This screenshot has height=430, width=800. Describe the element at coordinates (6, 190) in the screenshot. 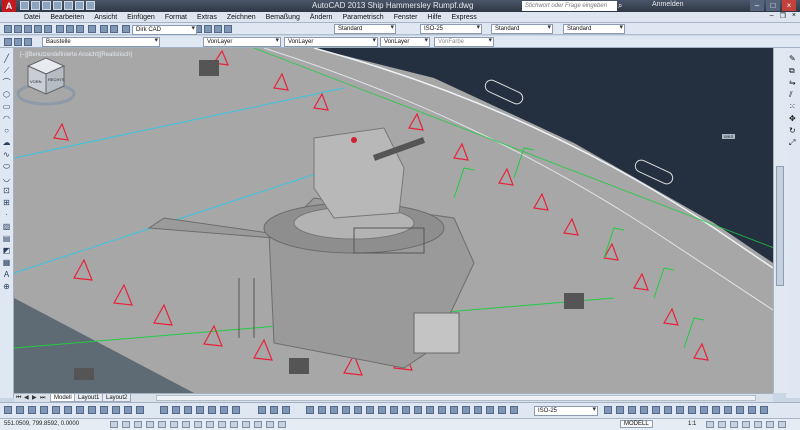

I see `insert-block-icon: ⊡` at that location.